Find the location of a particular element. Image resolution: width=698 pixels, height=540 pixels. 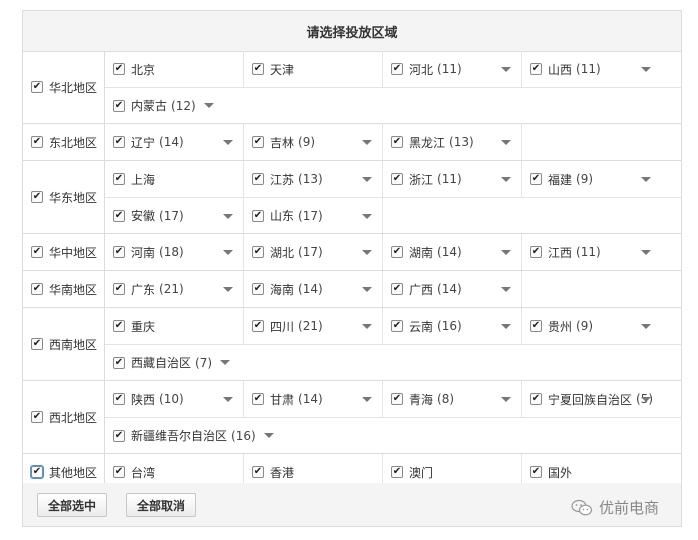

province-item: ✔ 甘肃 (14) is located at coordinates (313, 399).